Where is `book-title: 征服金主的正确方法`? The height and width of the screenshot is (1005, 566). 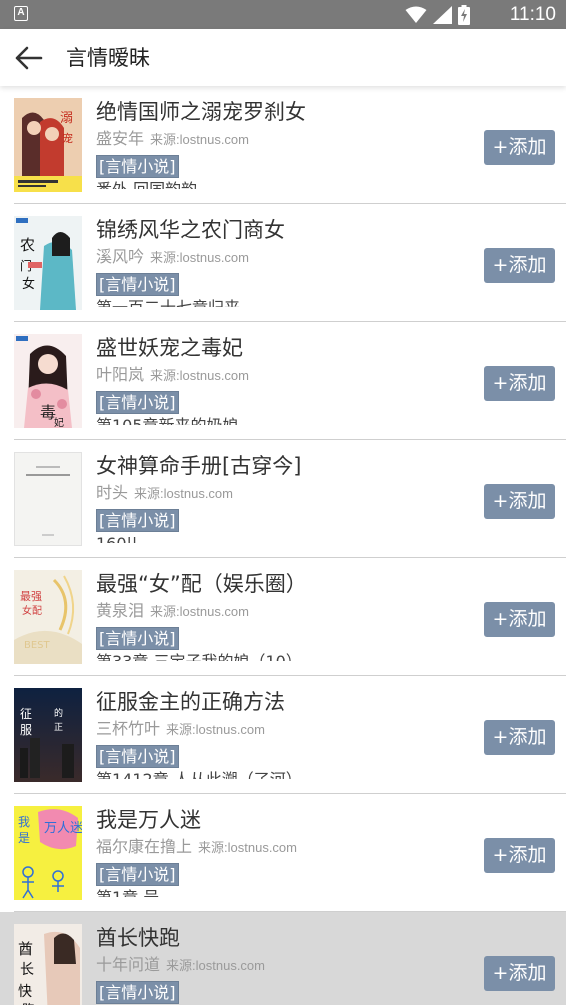 book-title: 征服金主的正确方法 is located at coordinates (190, 702).